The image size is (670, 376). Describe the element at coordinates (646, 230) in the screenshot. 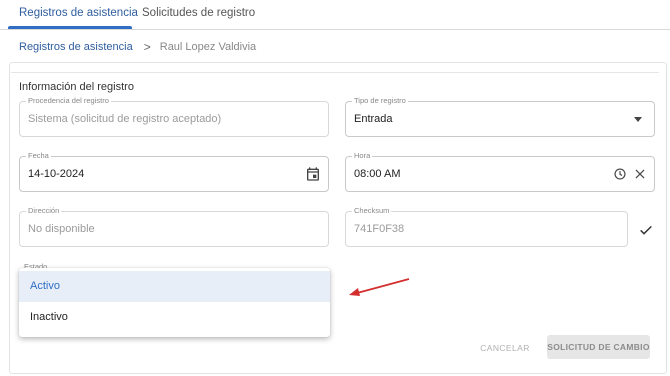

I see `checkmark-icon` at that location.